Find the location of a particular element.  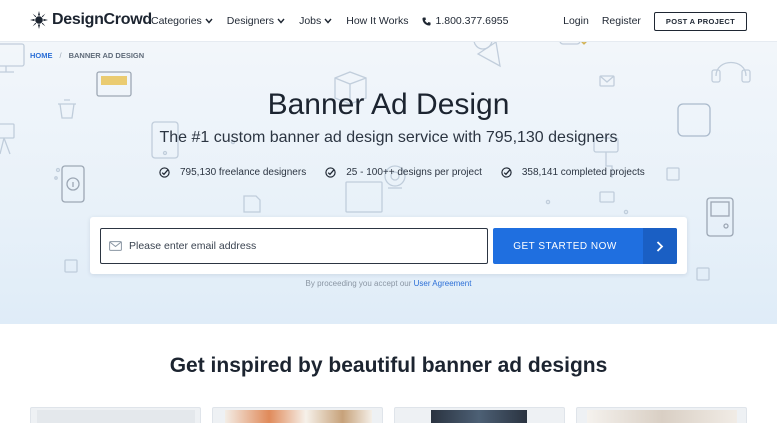

picture-frame-icon is located at coordinates (364, 197).